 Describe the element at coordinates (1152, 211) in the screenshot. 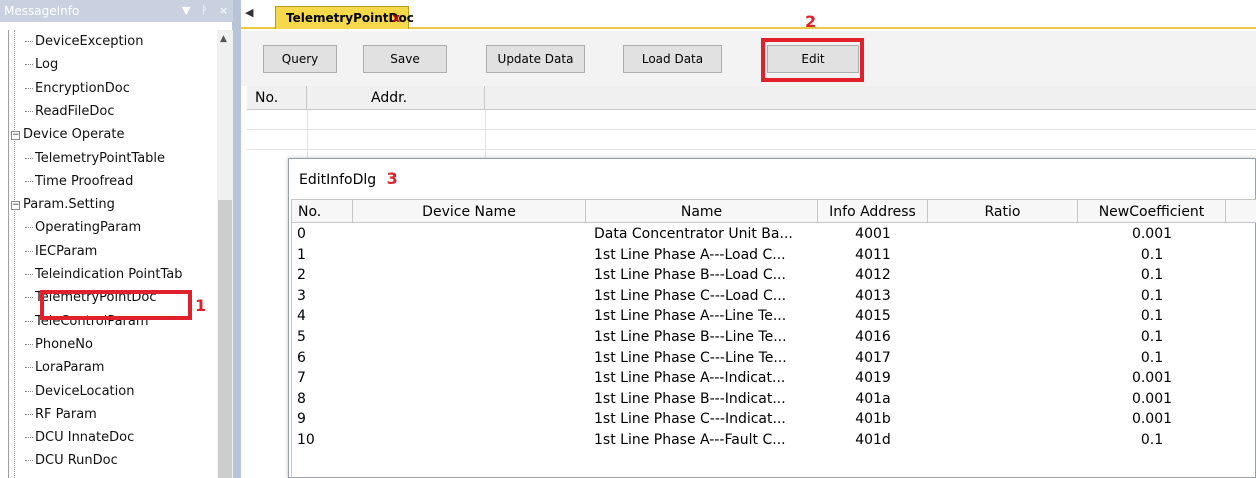

I see `column-header-new-coefficient: NewCoefficient` at that location.